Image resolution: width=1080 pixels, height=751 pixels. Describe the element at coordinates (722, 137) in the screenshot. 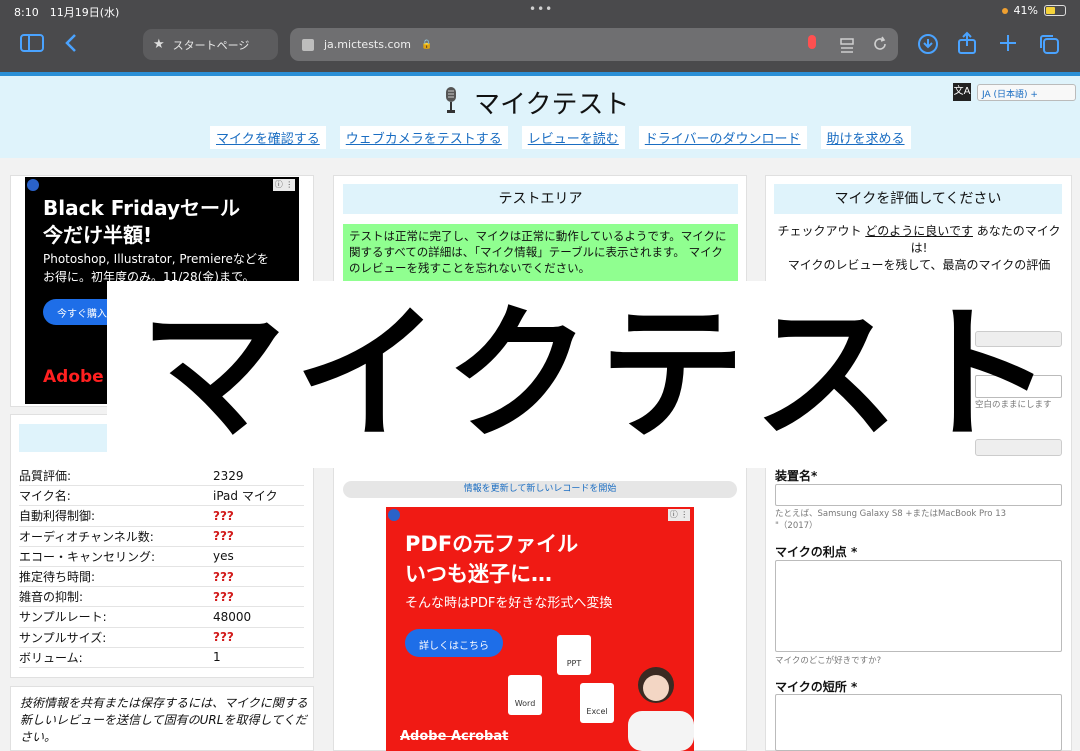

I see `nav-download-drivers: ドライバーのダウンロード` at that location.